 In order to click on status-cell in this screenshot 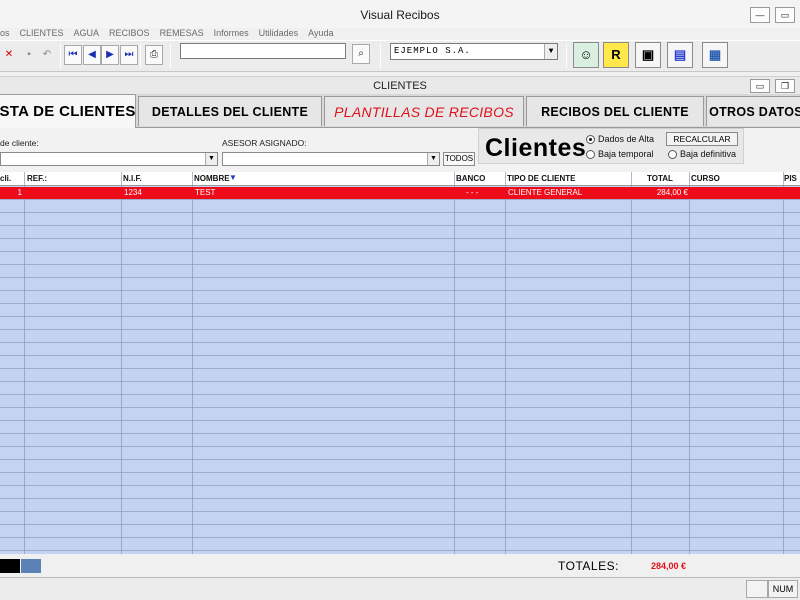, I will do `click(757, 589)`.